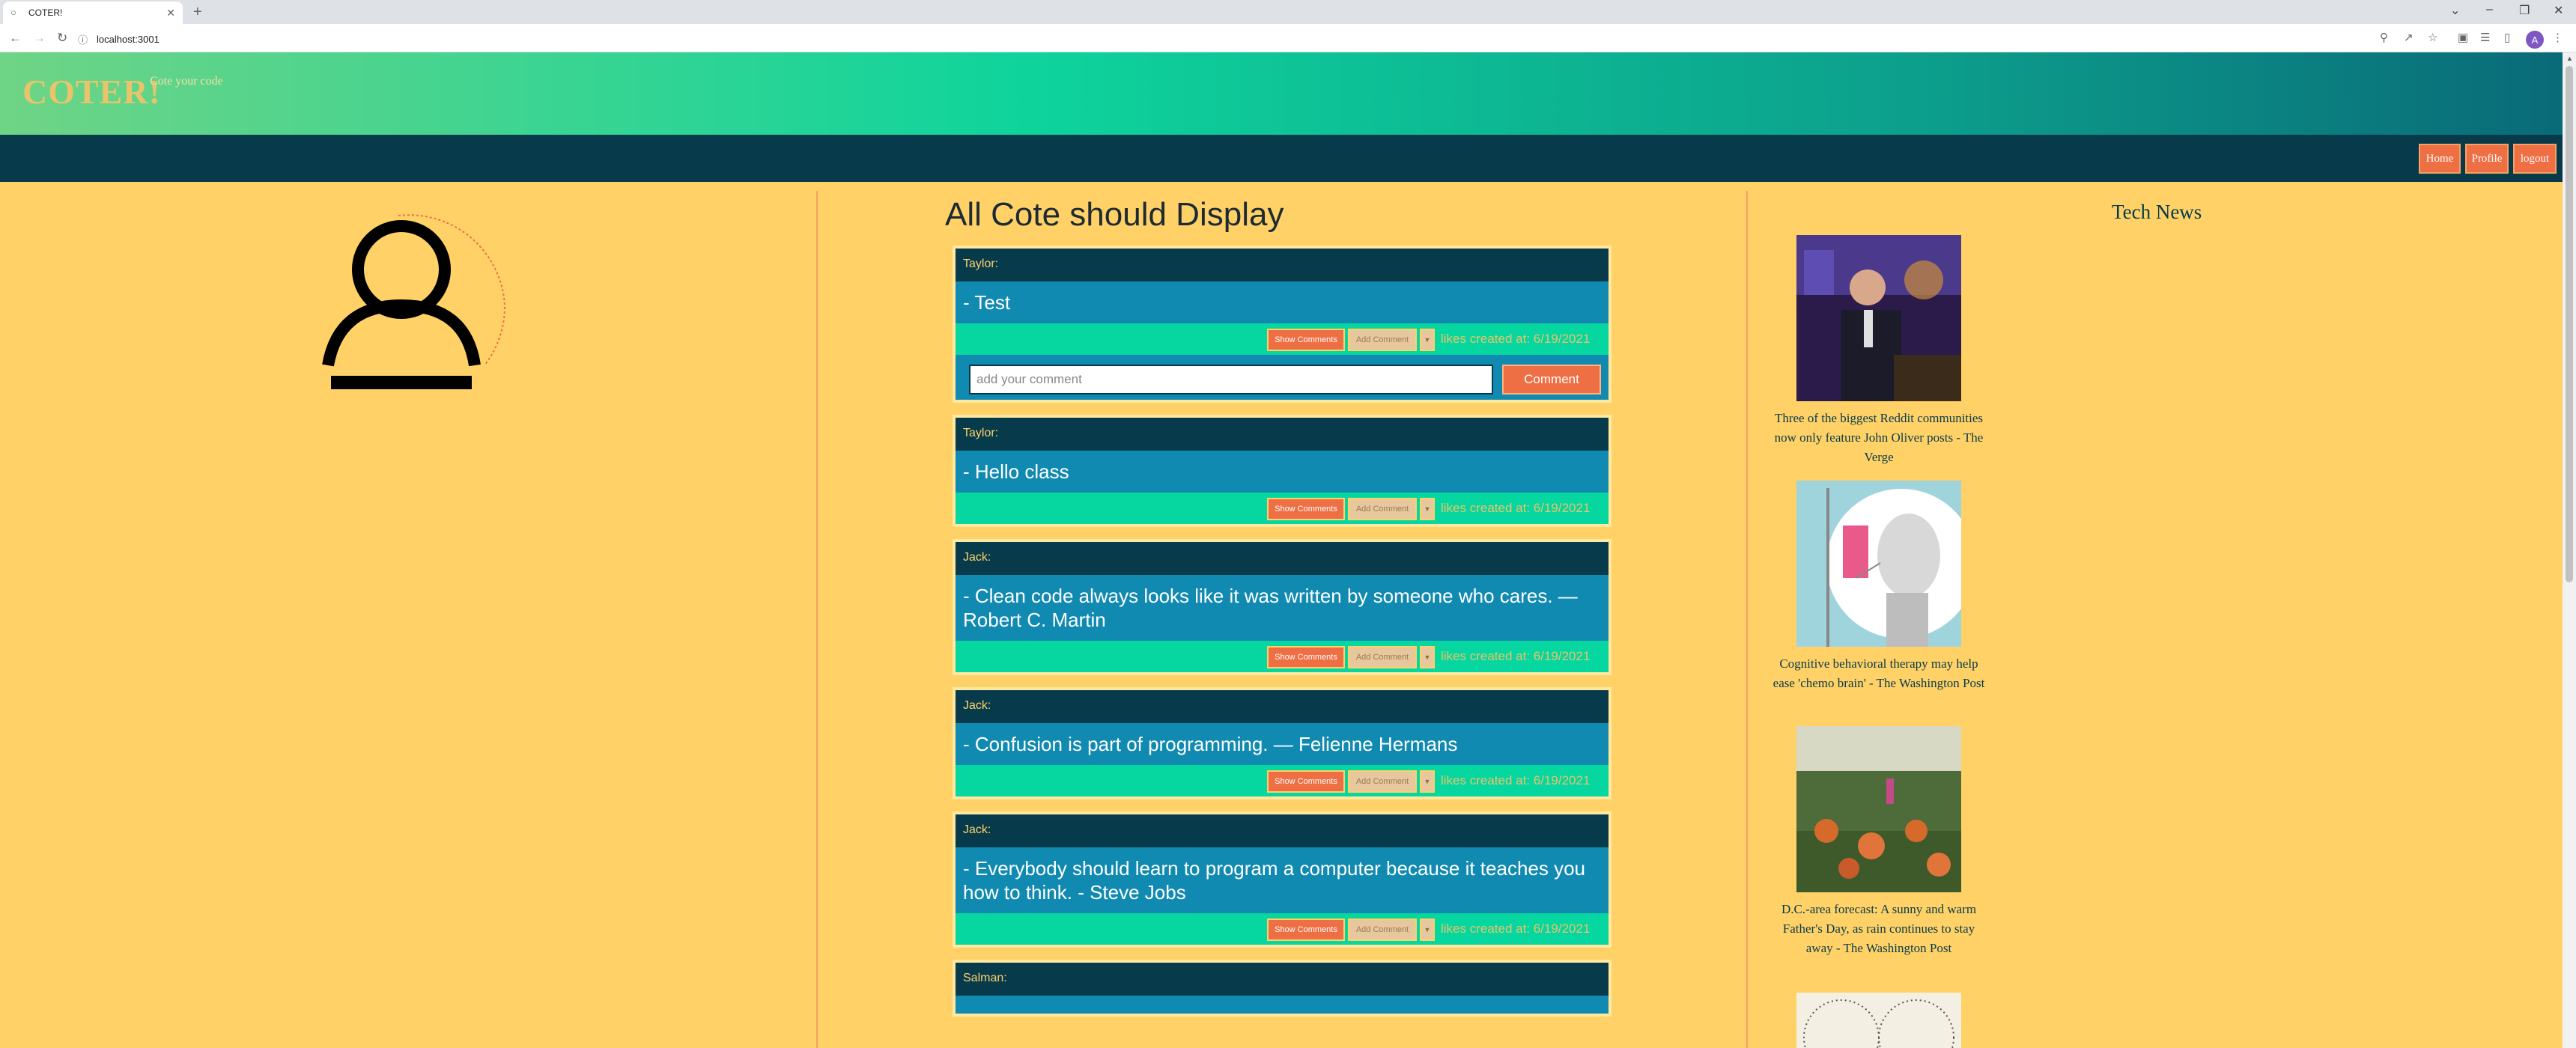  I want to click on minimize-icon: –, so click(2489, 9).